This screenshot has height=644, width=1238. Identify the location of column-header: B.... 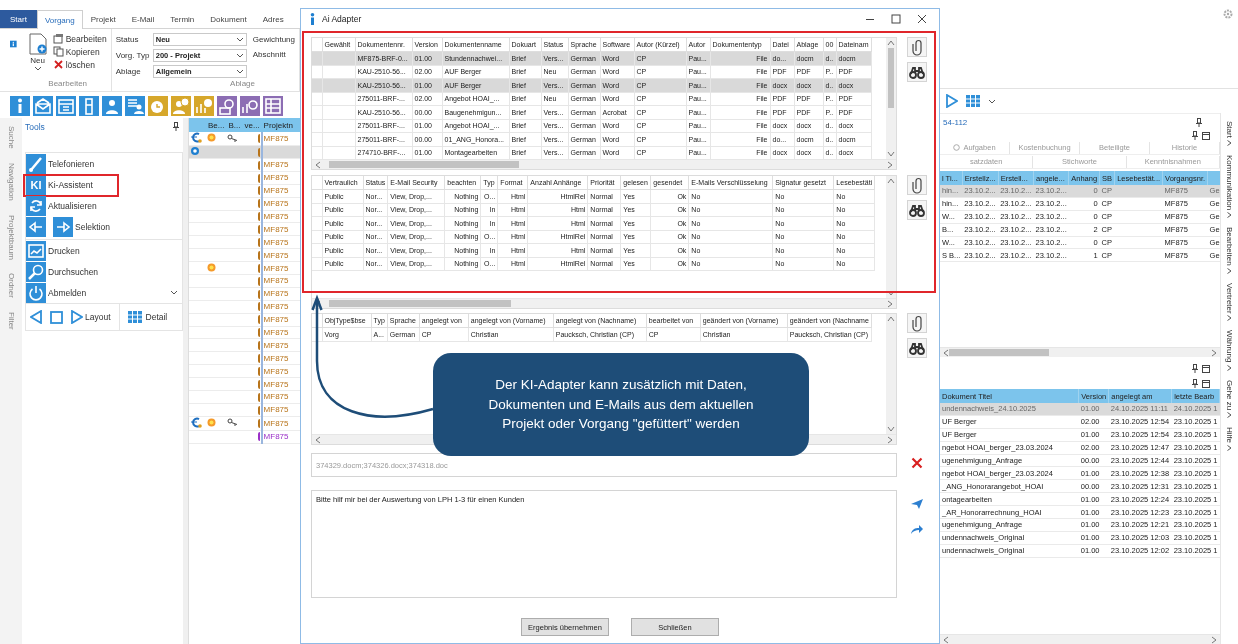
(234, 125).